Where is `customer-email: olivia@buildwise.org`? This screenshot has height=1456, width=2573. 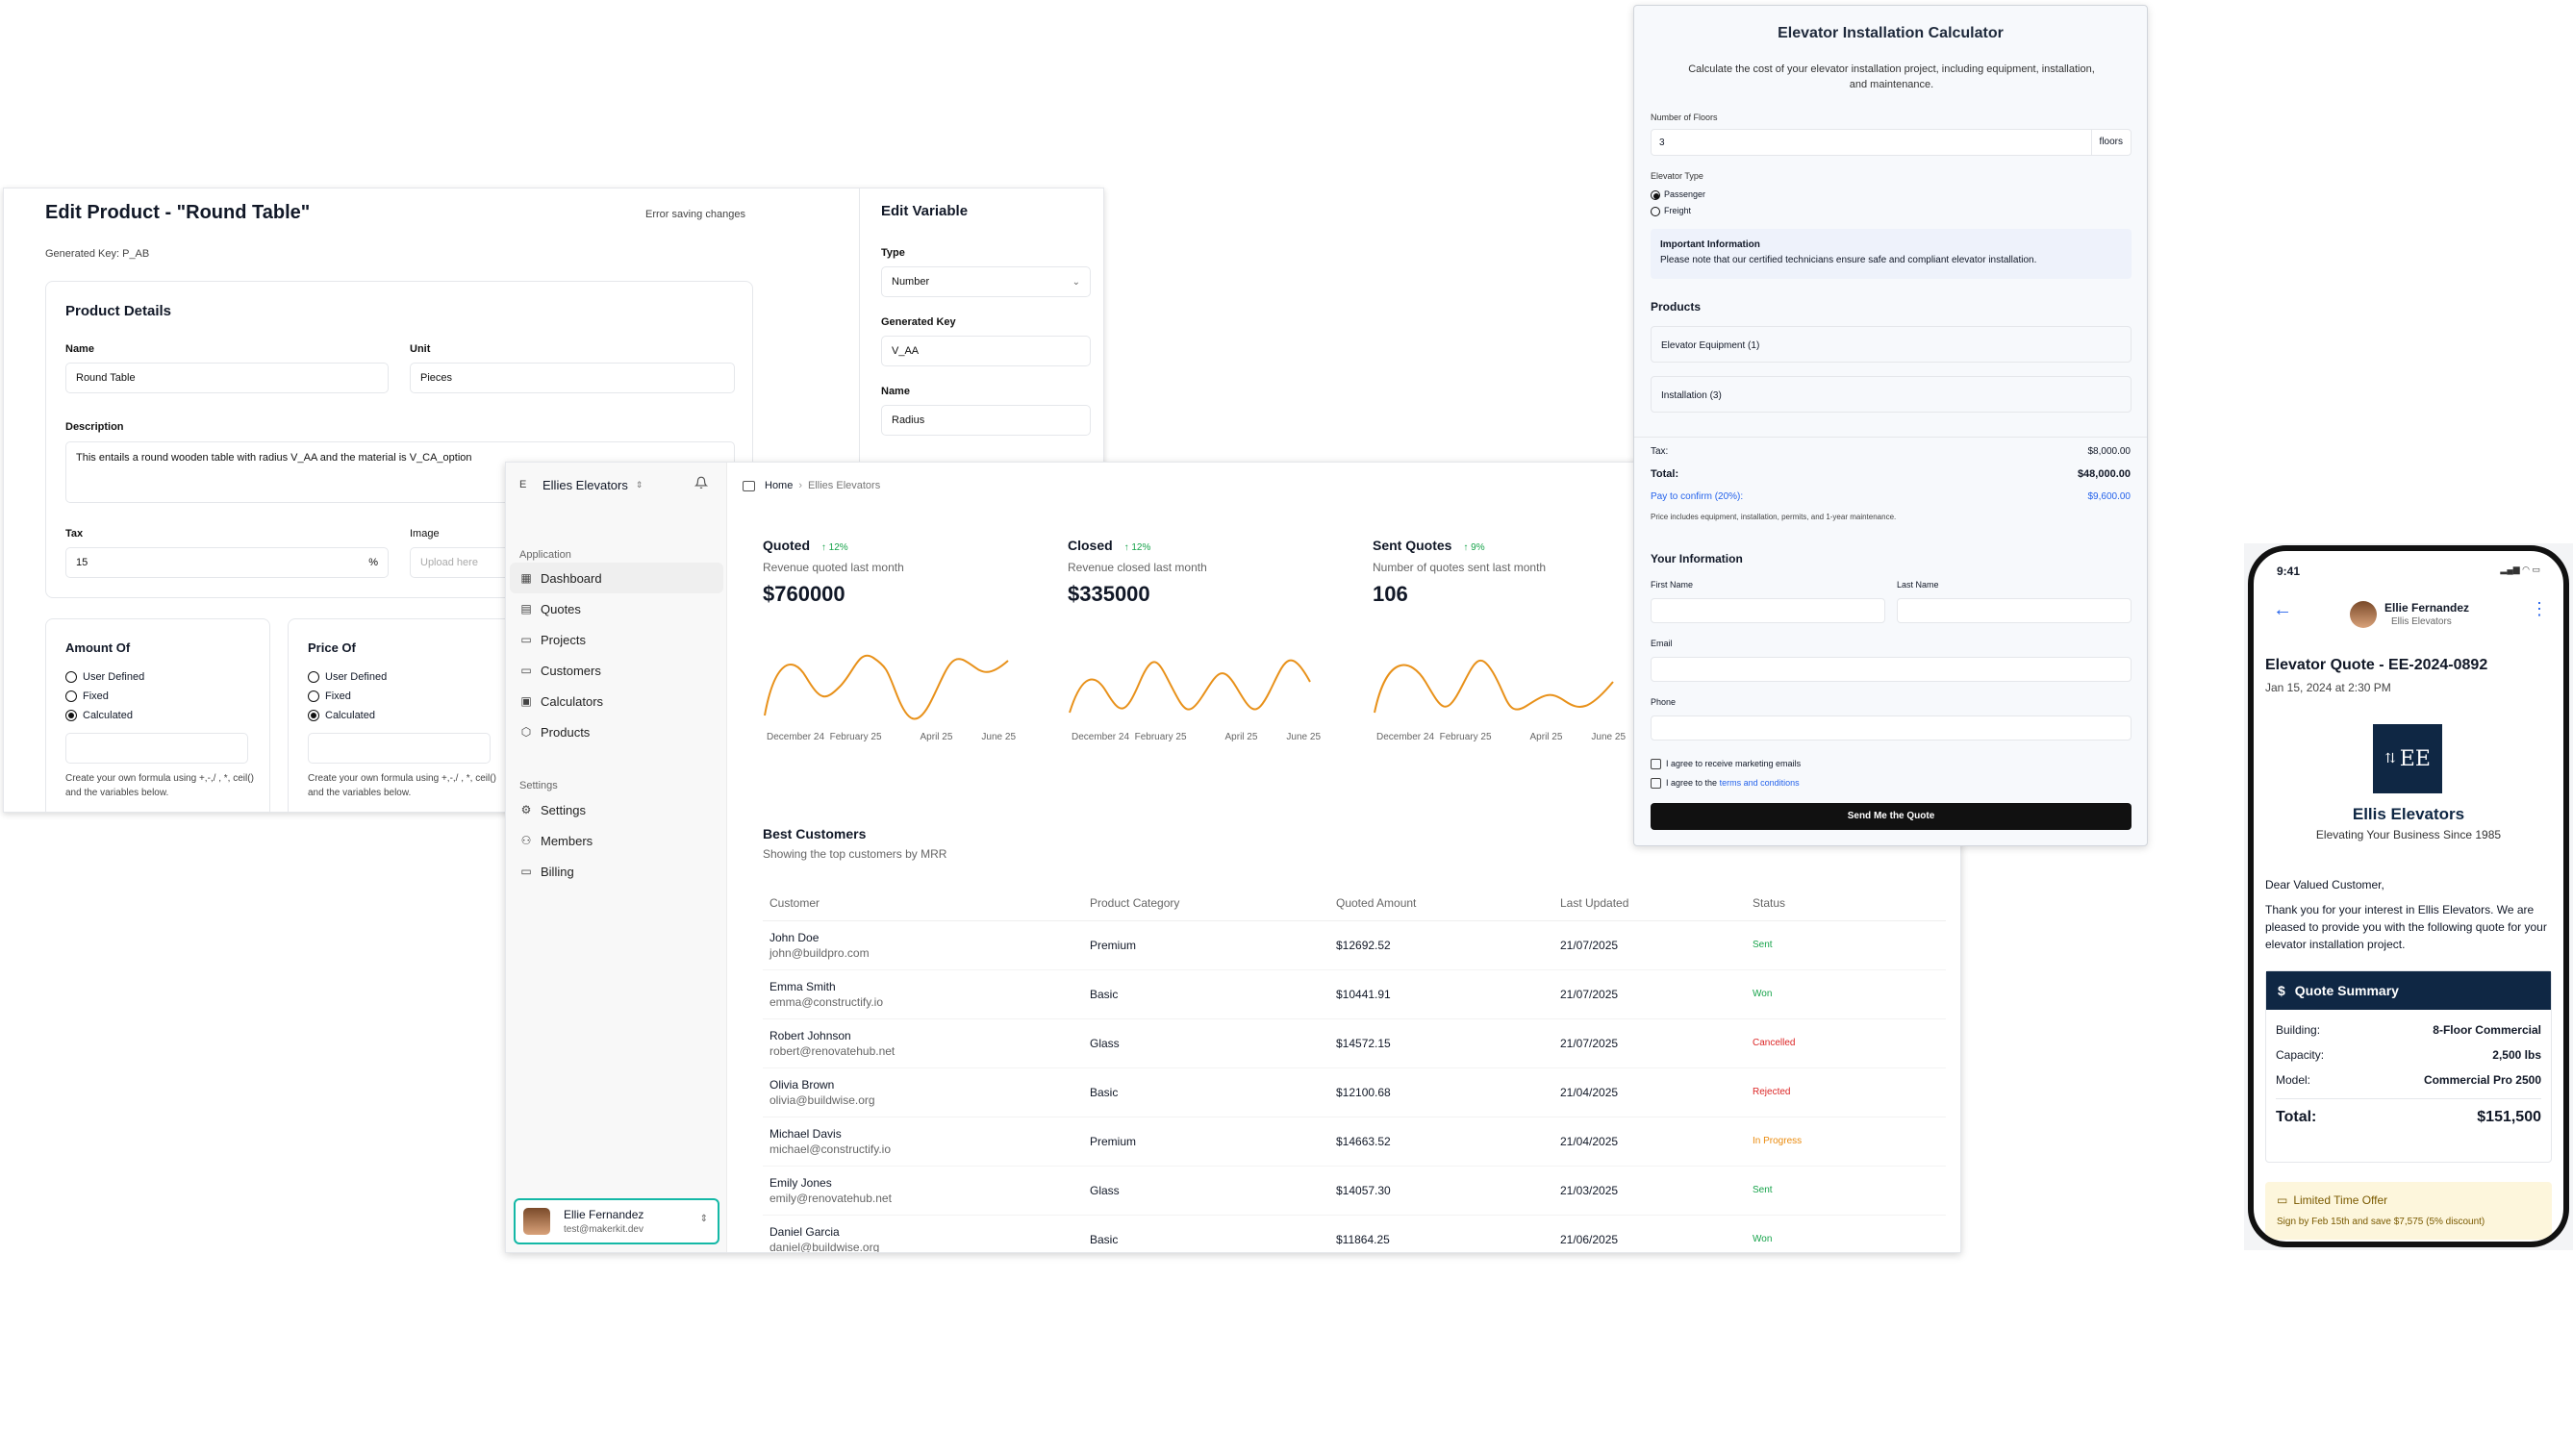 customer-email: olivia@buildwise.org is located at coordinates (822, 1100).